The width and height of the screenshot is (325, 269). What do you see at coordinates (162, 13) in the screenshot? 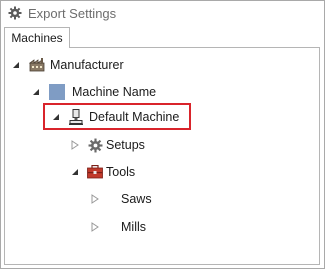
I see `title-bar: Export Settings` at bounding box center [162, 13].